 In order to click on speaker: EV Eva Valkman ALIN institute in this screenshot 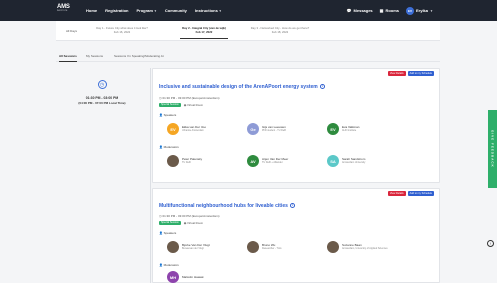, I will do `click(367, 129)`.